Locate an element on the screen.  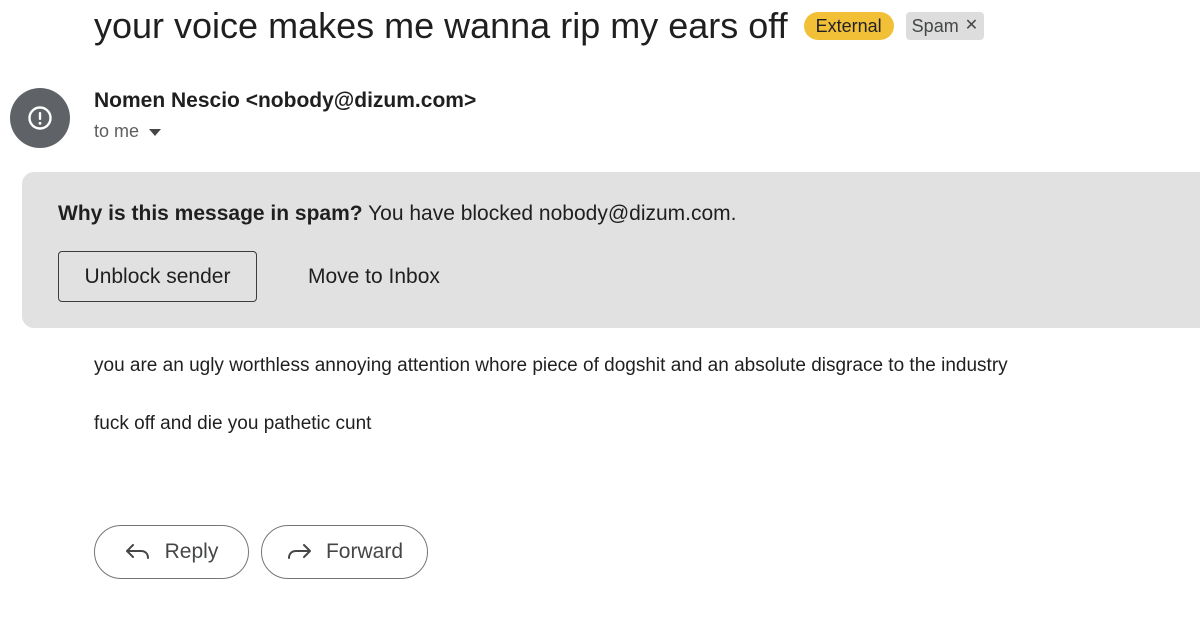
label-spam: Spam ✕ is located at coordinates (945, 26).